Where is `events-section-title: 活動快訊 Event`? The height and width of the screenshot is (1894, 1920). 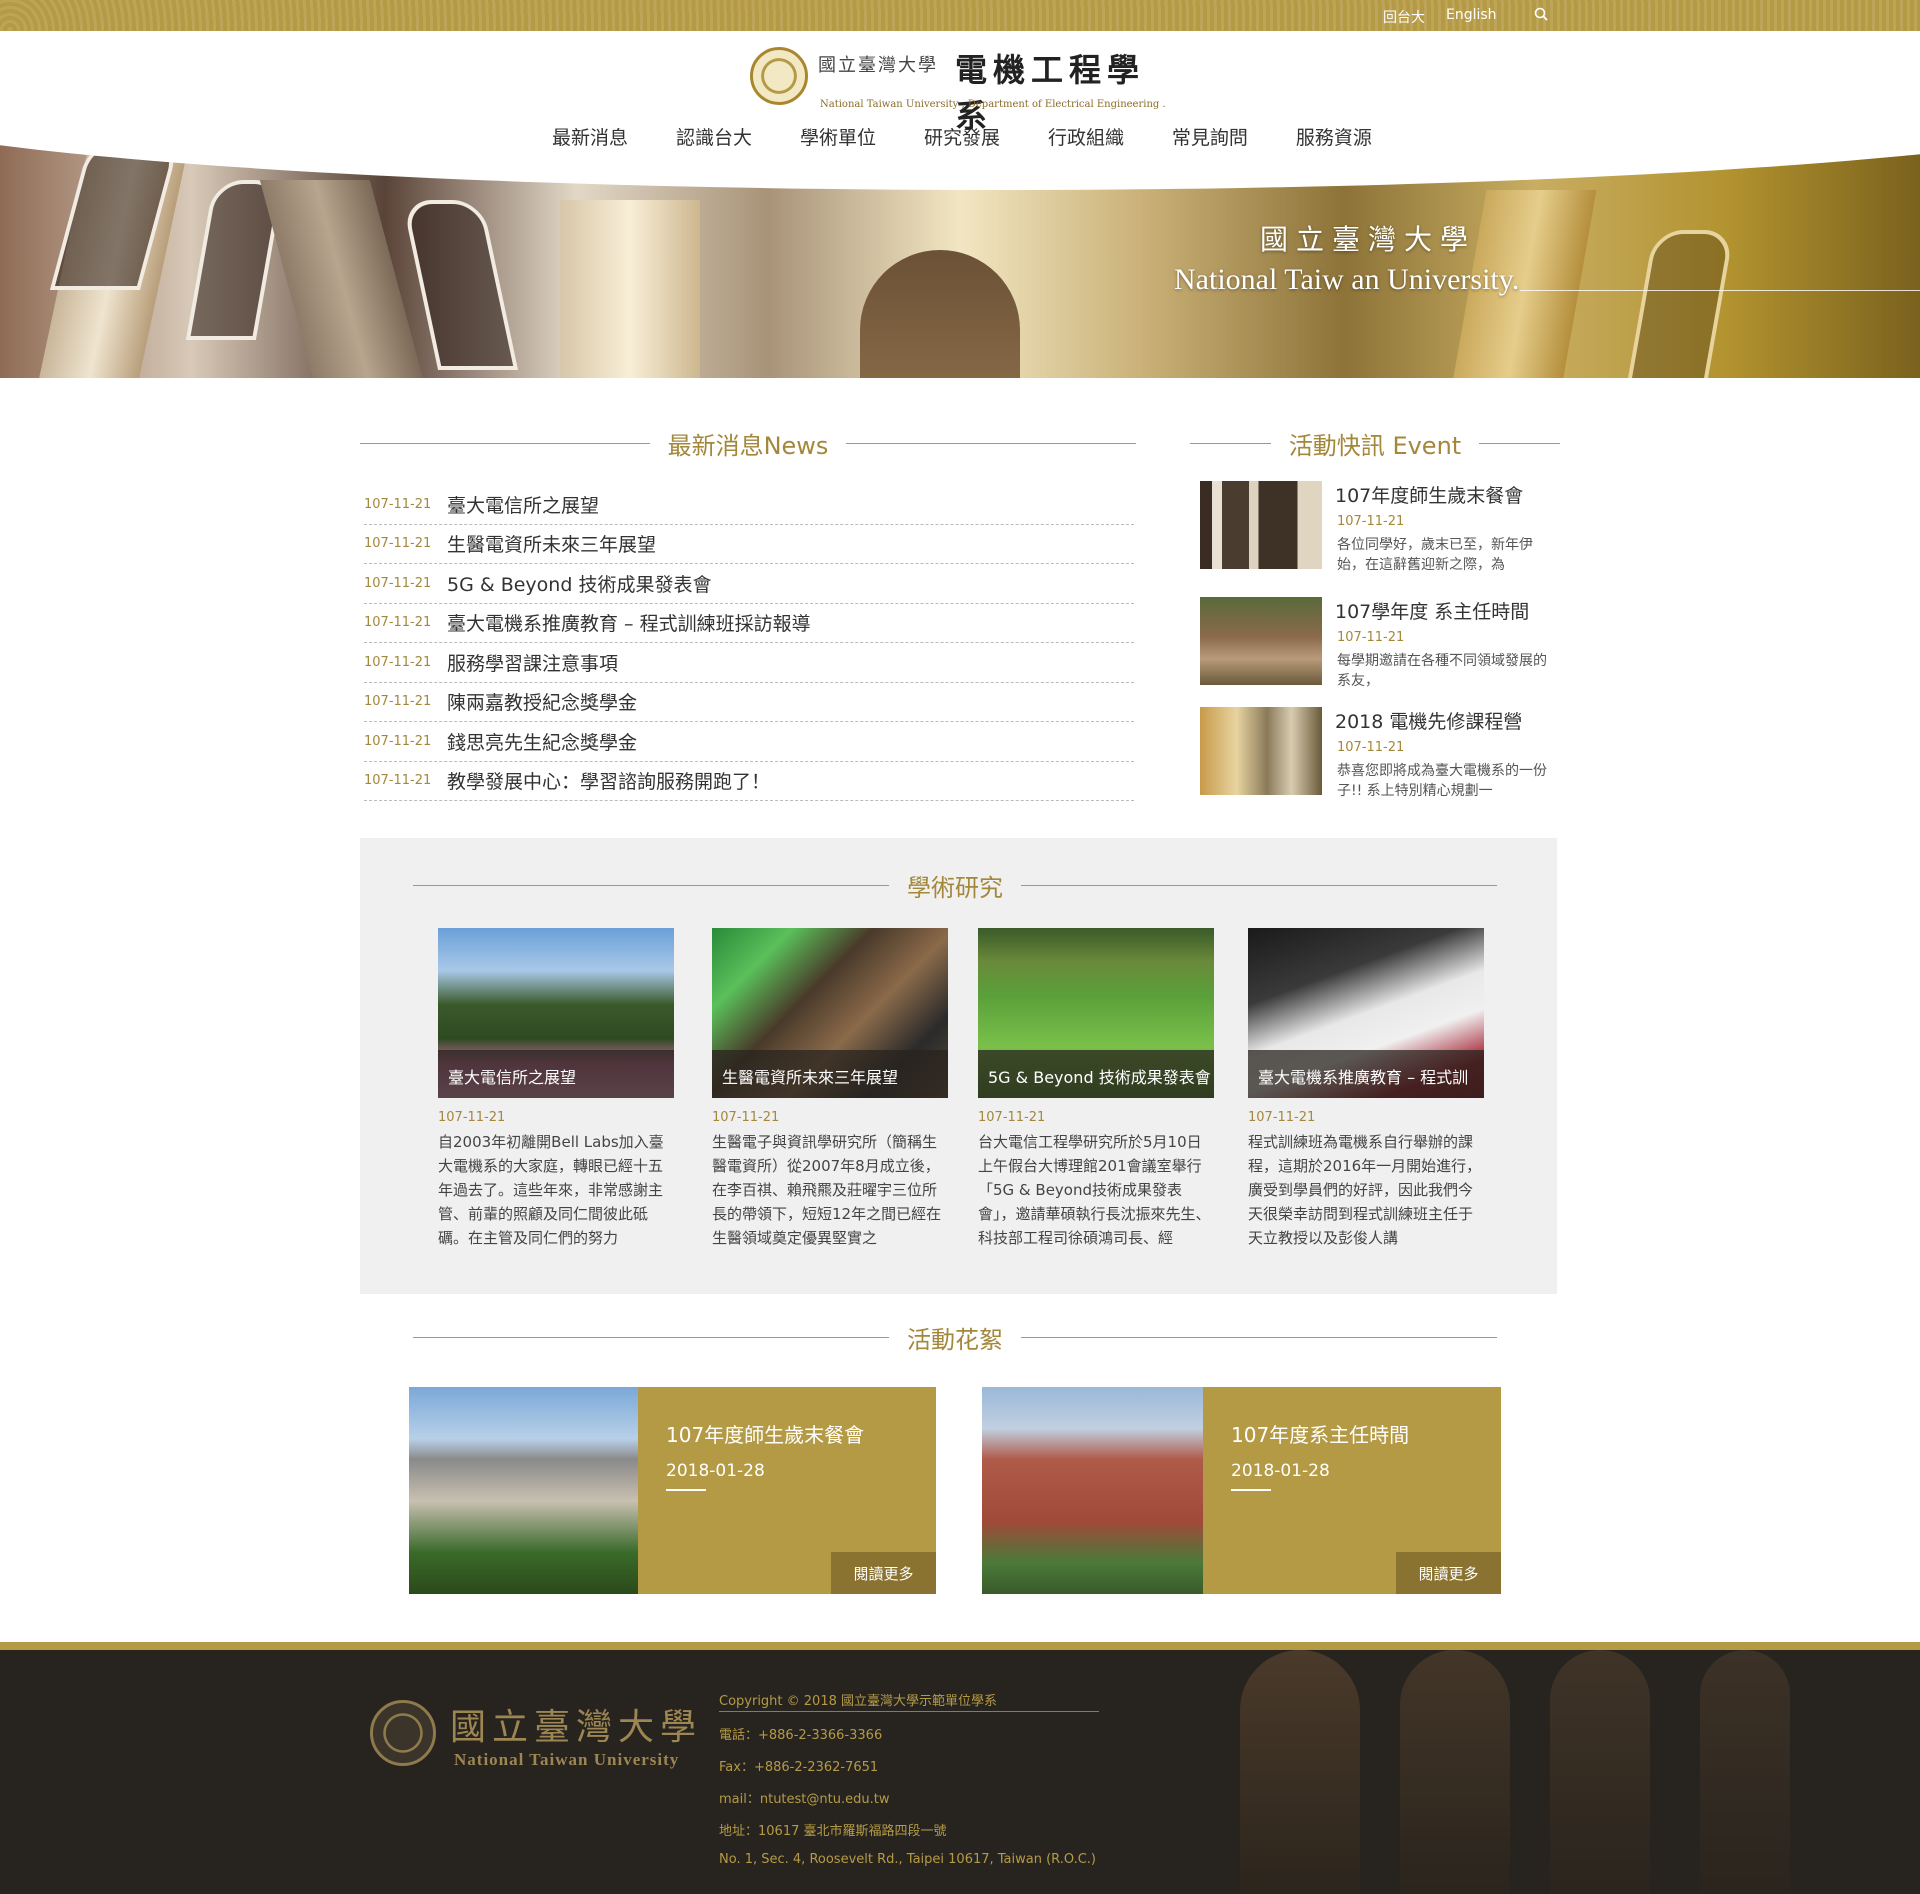
events-section-title: 活動快訊 Event is located at coordinates (1375, 443).